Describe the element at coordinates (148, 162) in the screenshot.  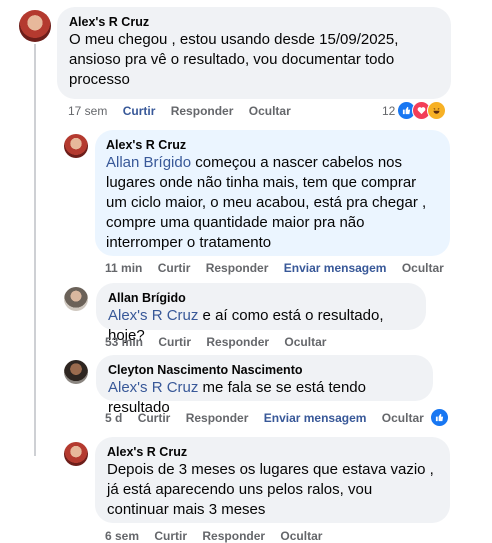
I see `mention-link: Allan Brígido` at that location.